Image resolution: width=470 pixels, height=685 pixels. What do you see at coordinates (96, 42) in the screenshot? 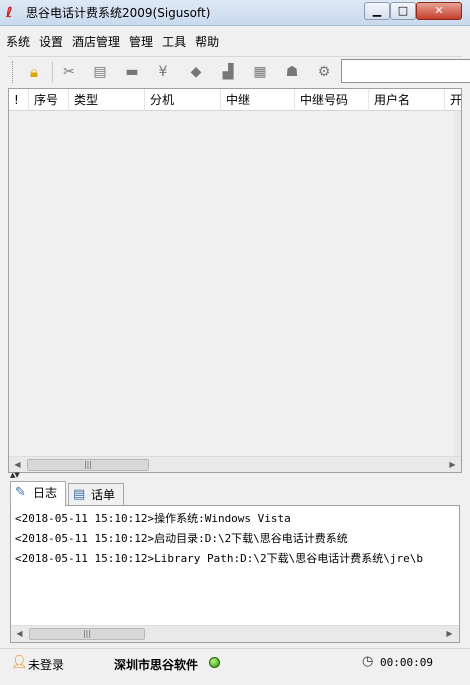
I see `menu-hotel-management: 酒店管理` at bounding box center [96, 42].